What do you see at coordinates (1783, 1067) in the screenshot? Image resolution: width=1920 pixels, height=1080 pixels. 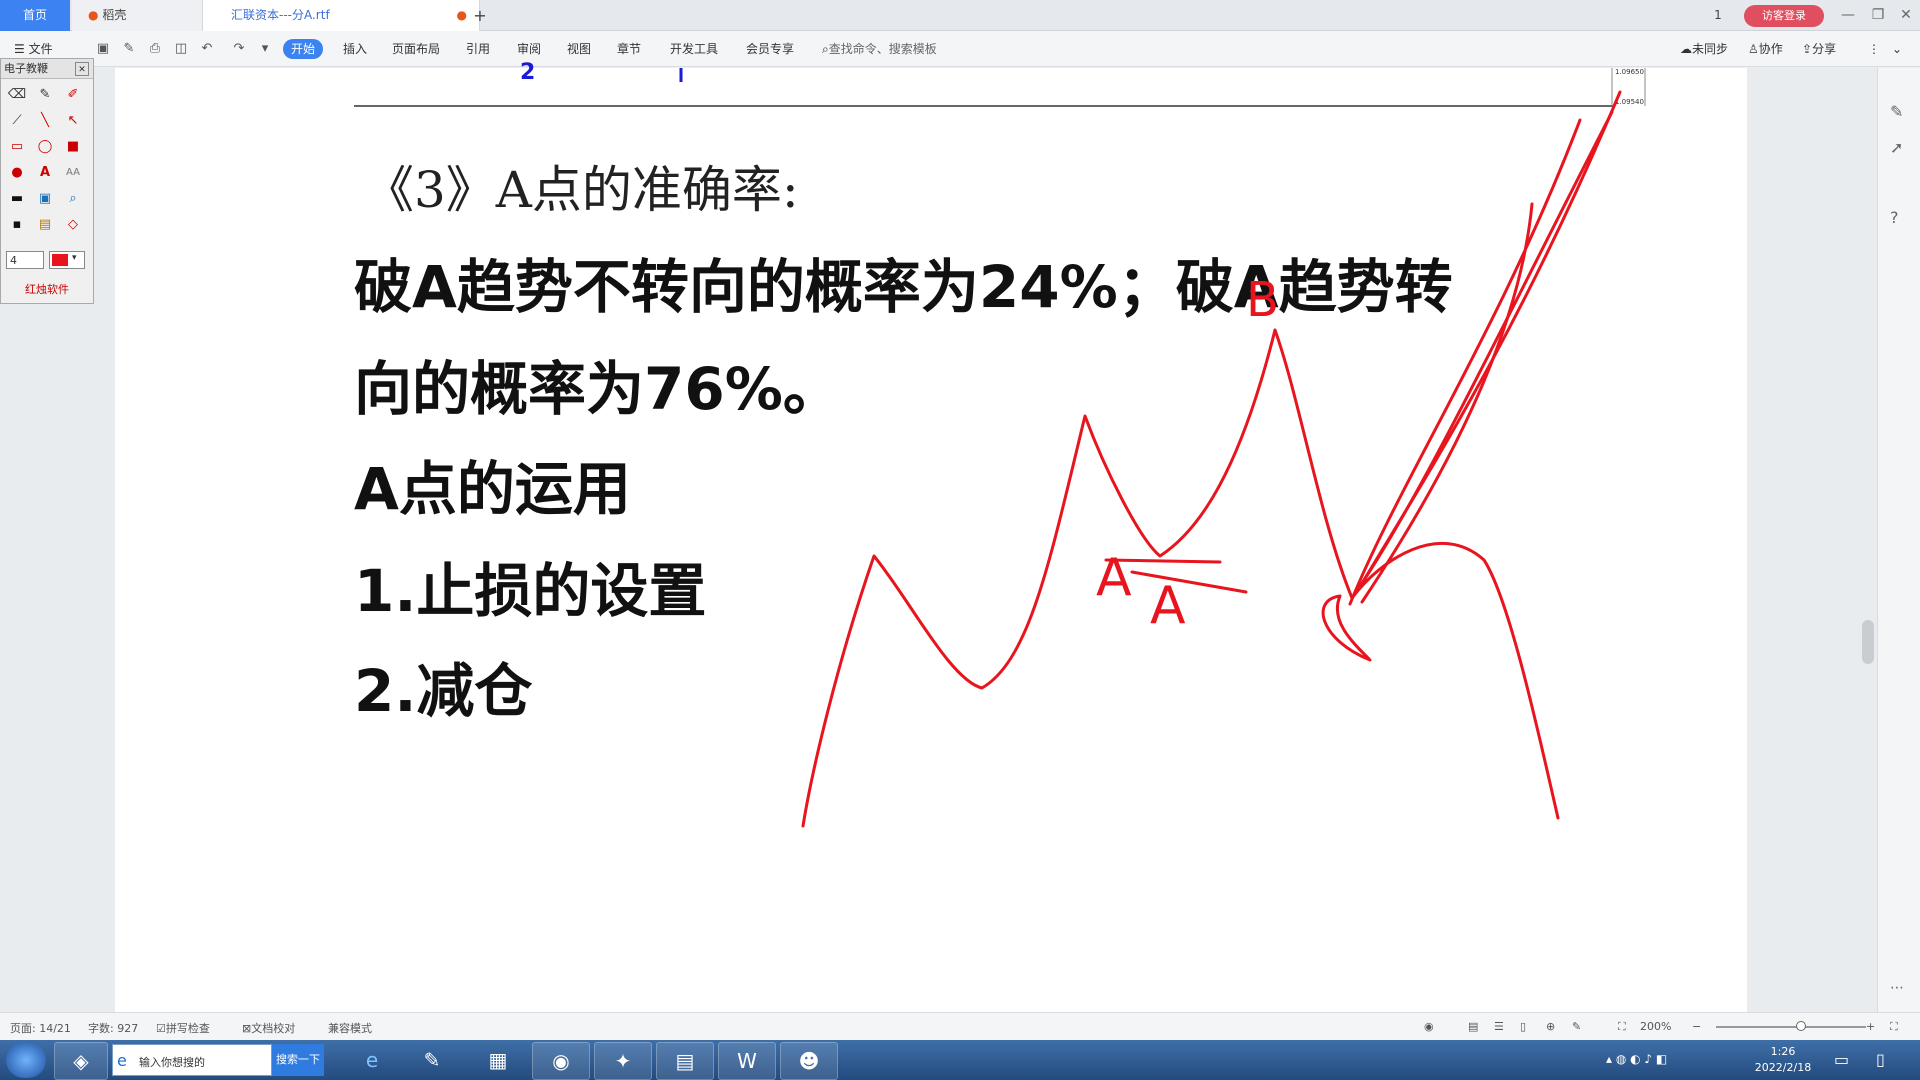 I see `clock-date: 2022/2/18` at bounding box center [1783, 1067].